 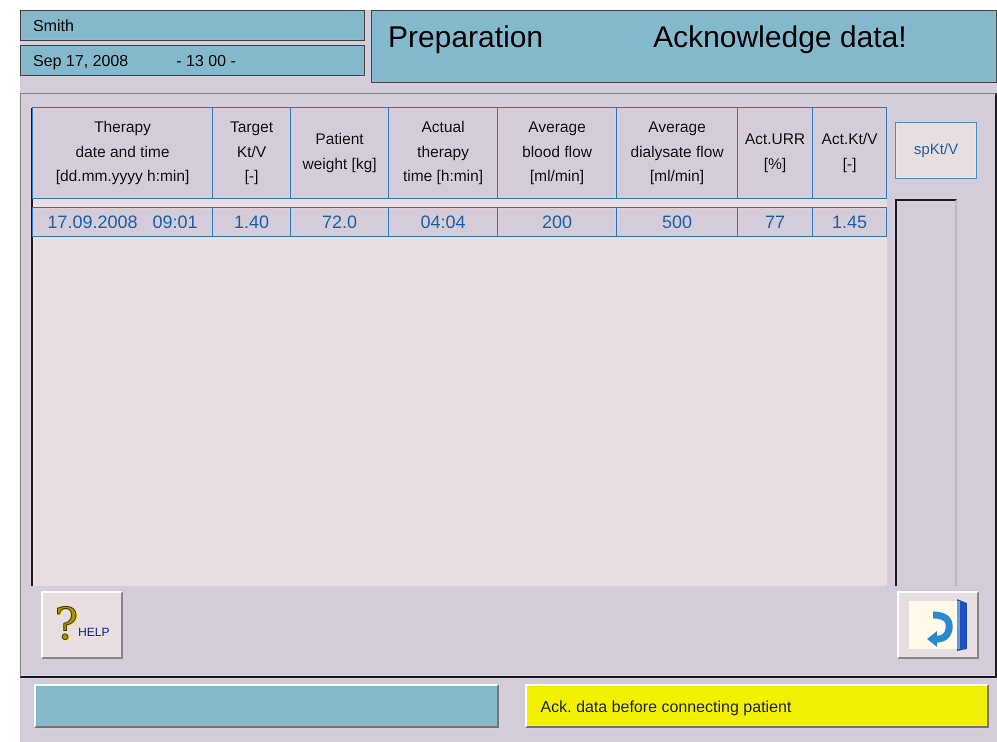 What do you see at coordinates (339, 153) in the screenshot?
I see `column-header: Patient weight [kg]` at bounding box center [339, 153].